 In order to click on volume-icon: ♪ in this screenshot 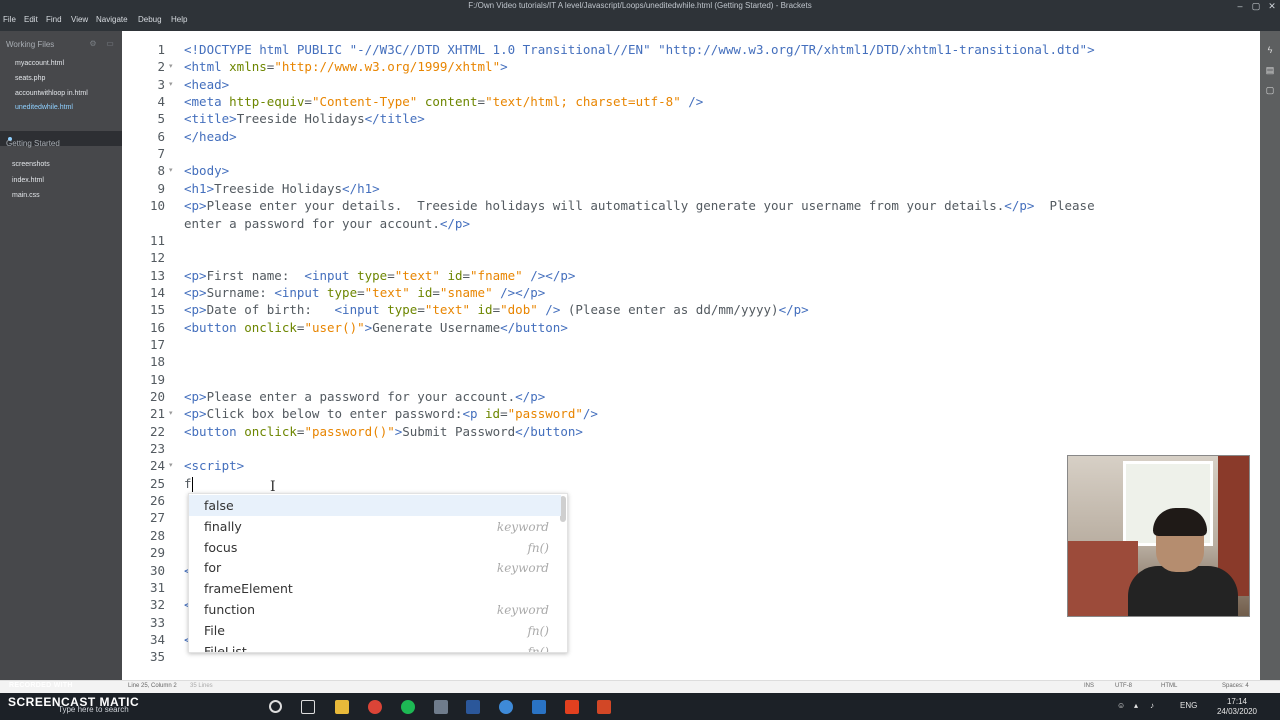, I will do `click(1152, 705)`.